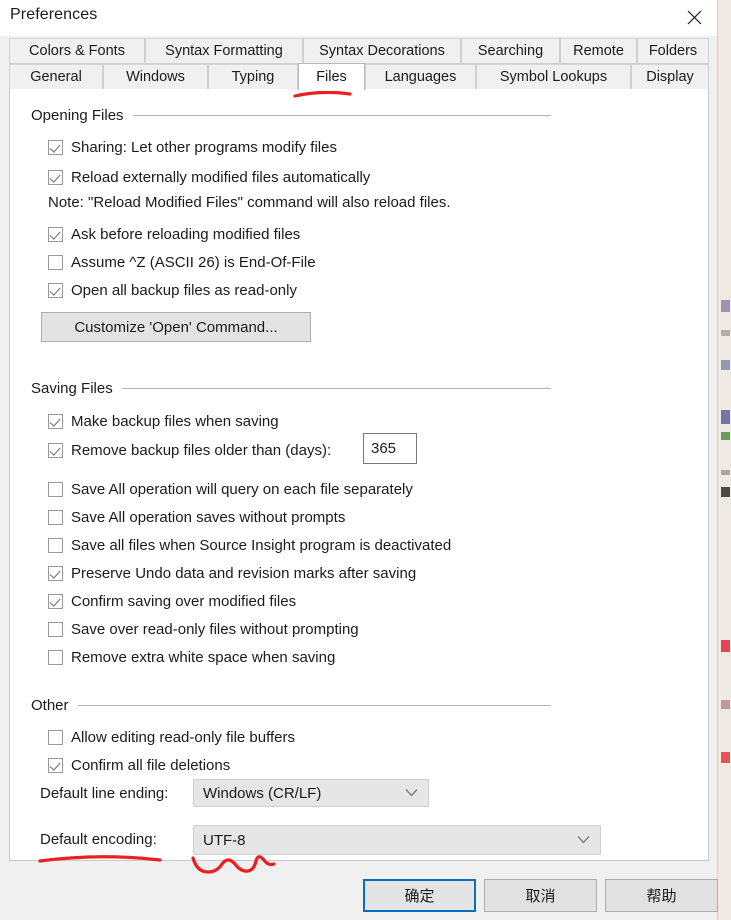 The image size is (731, 920). I want to click on checkbox-label: Remove backup files older than (days):, so click(201, 450).